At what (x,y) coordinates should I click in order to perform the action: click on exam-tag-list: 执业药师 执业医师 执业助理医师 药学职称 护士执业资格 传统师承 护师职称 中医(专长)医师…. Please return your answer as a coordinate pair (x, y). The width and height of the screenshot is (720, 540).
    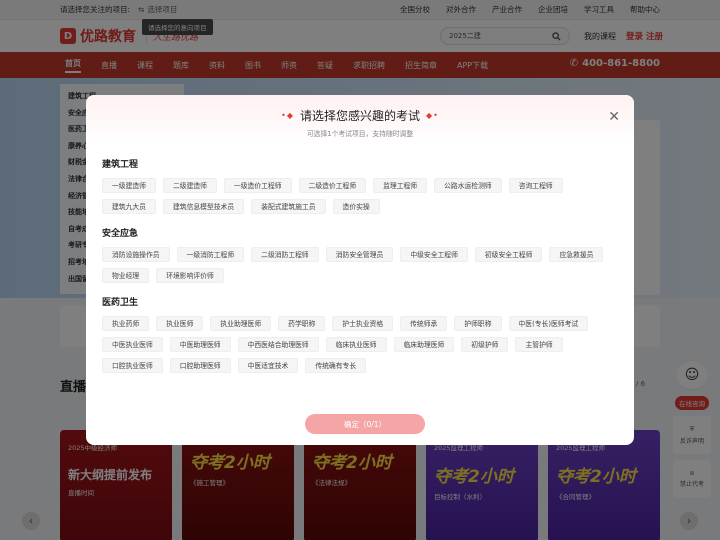
    Looking at the image, I should click on (360, 344).